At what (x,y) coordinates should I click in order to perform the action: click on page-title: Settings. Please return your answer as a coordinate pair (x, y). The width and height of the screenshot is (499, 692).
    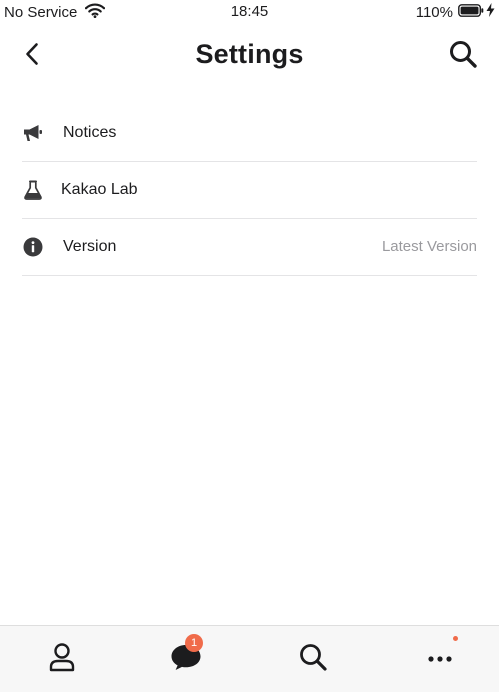
    Looking at the image, I should click on (249, 54).